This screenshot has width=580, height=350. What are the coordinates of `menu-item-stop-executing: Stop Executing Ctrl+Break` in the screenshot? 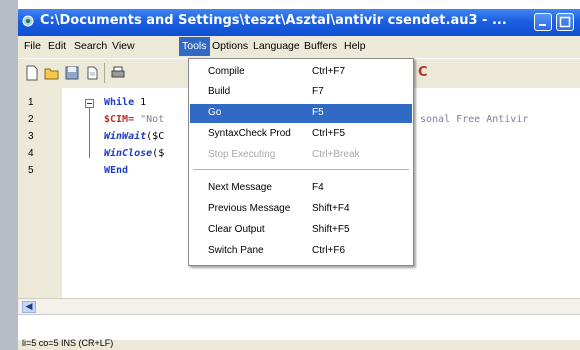 It's located at (284, 154).